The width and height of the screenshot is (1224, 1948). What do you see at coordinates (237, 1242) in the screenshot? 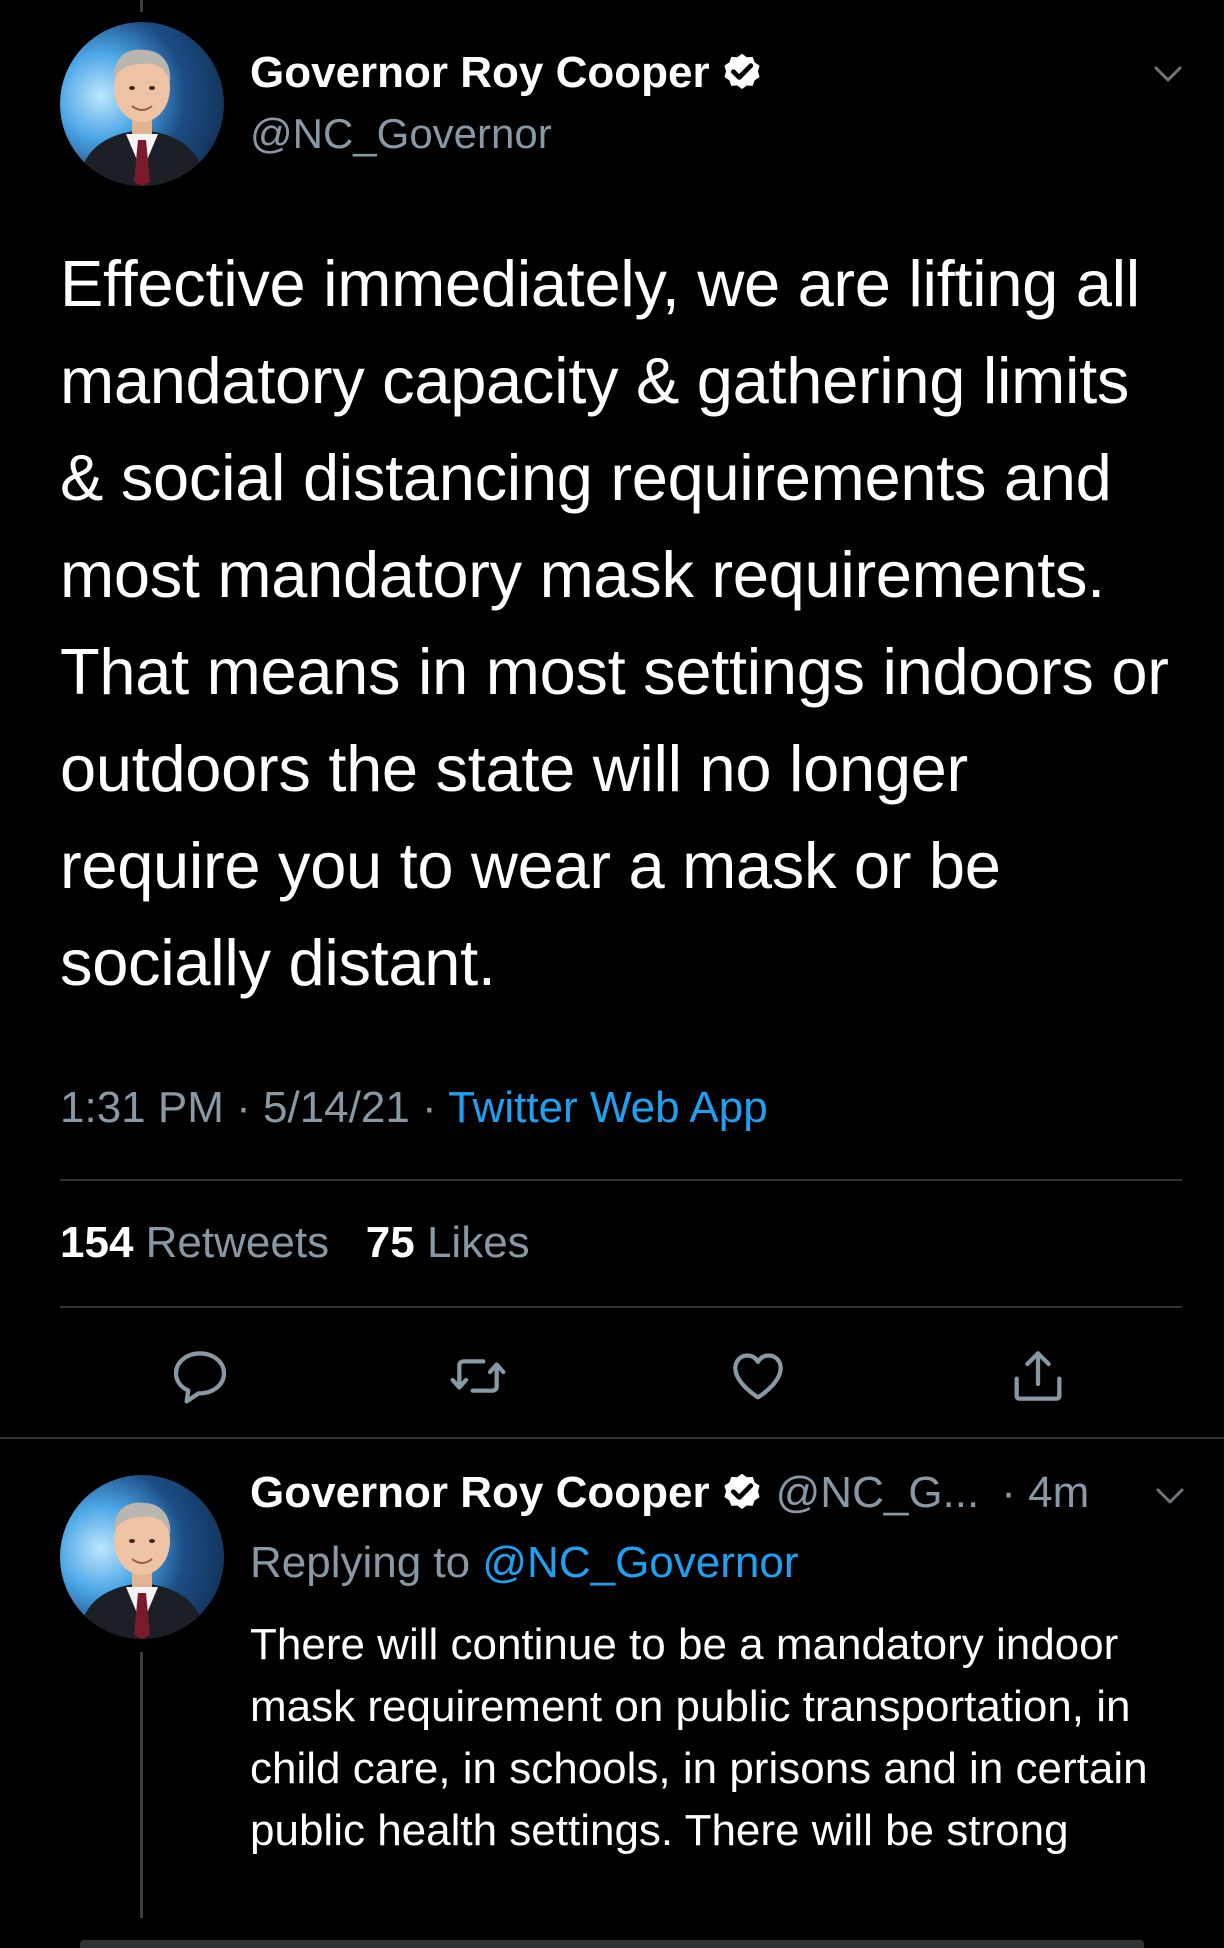
I see `retweets-label: Retweets` at bounding box center [237, 1242].